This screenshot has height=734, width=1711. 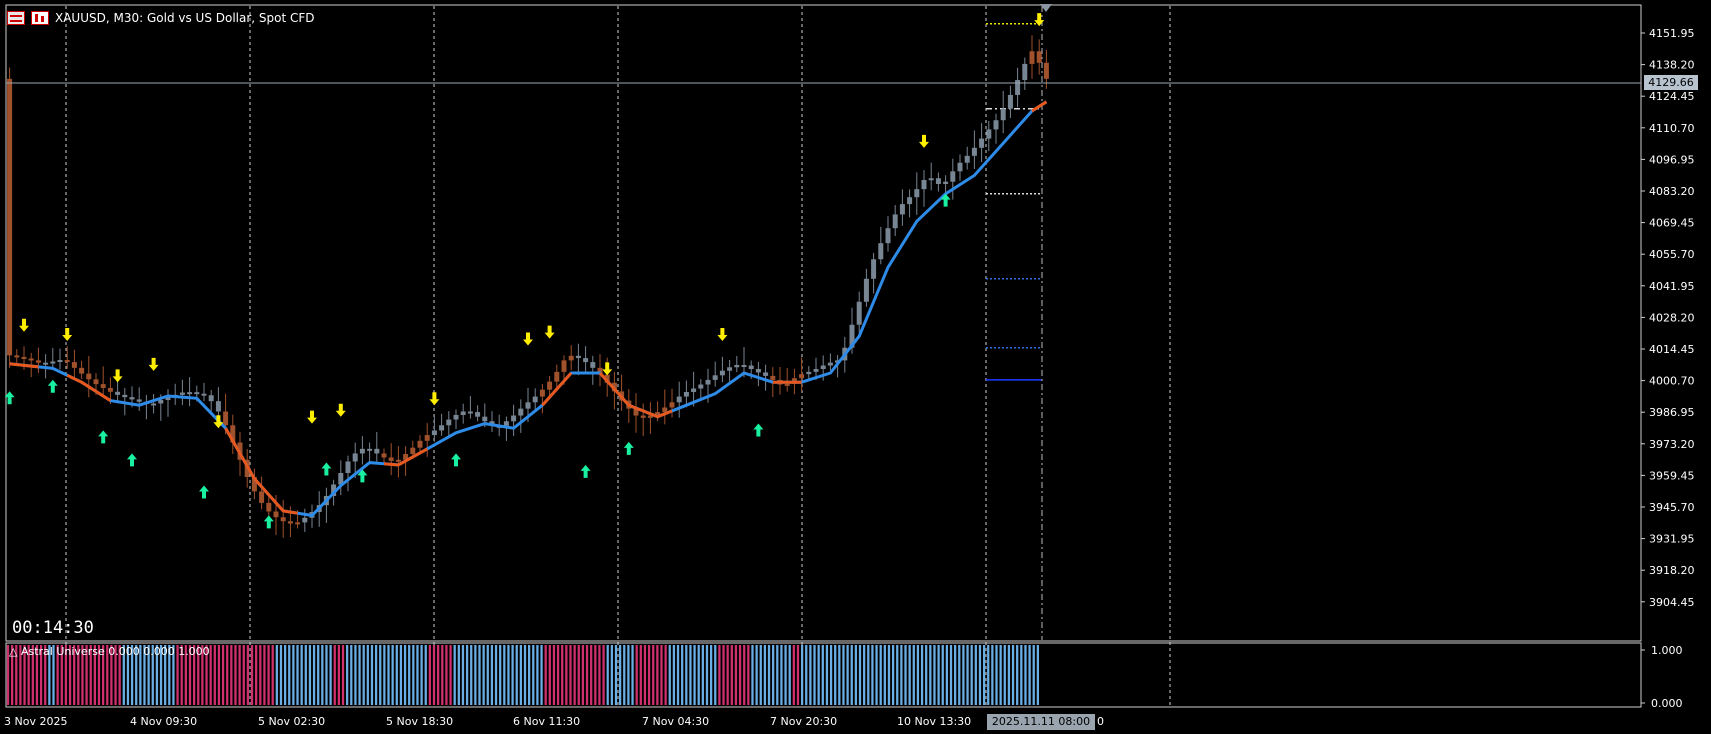 What do you see at coordinates (675, 721) in the screenshot?
I see `time-tick-label: 7 Nov 04:30` at bounding box center [675, 721].